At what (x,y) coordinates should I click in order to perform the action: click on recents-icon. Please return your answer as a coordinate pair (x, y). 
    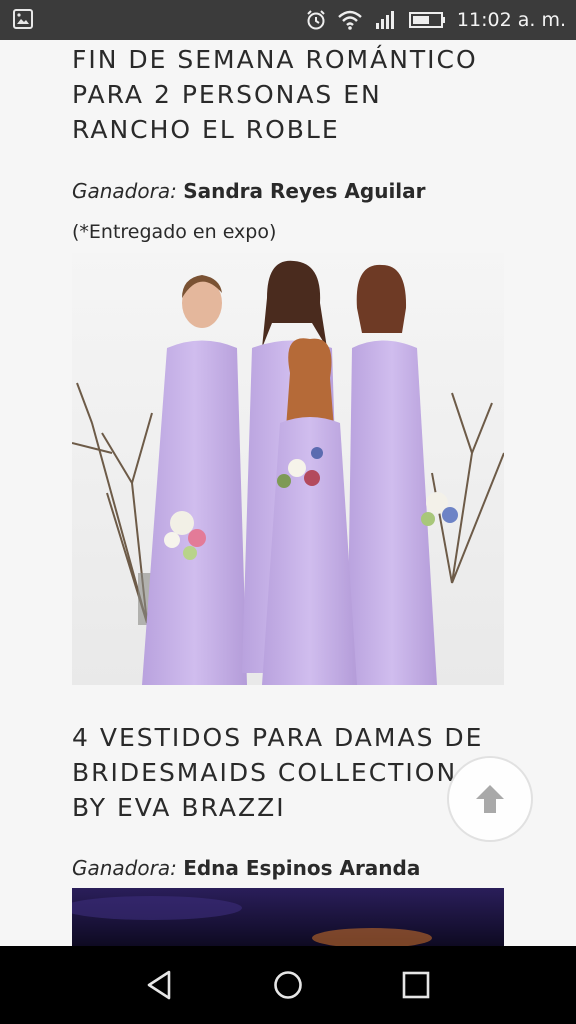
    Looking at the image, I should click on (416, 985).